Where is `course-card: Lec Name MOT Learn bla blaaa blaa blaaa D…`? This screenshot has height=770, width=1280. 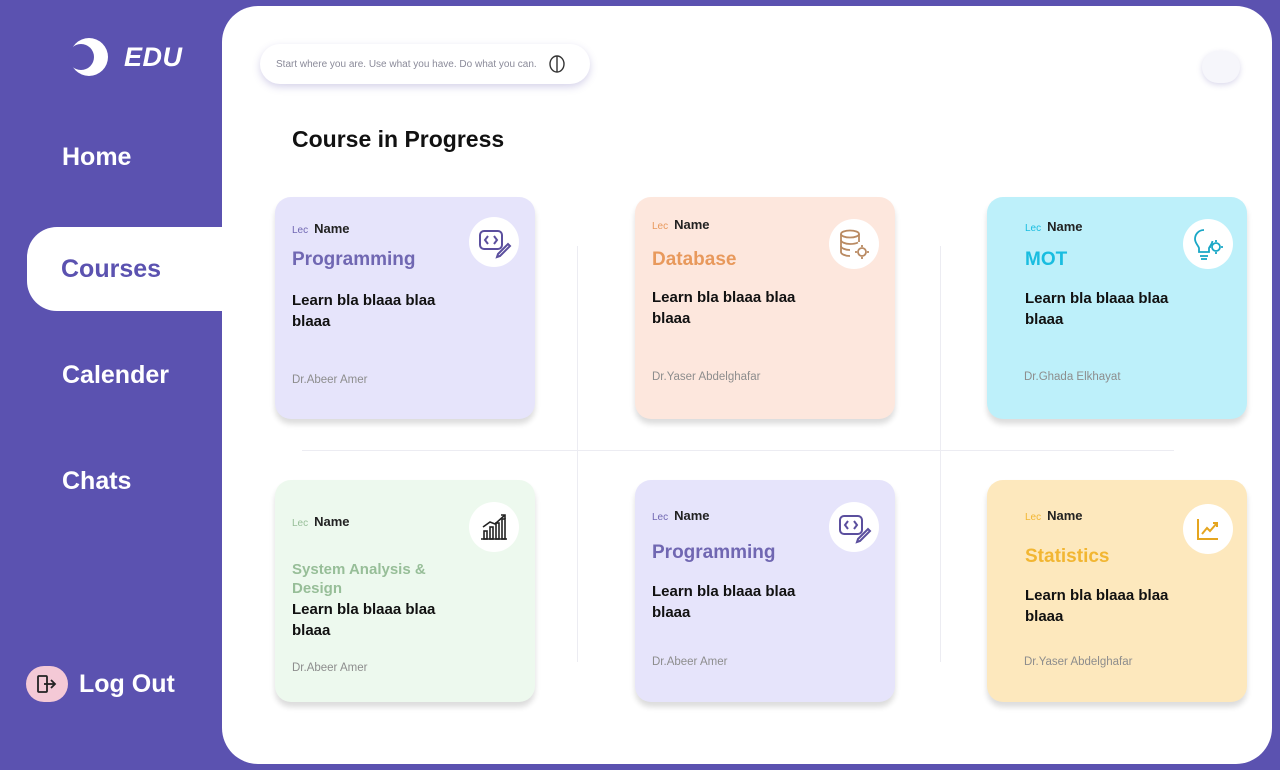
course-card: Lec Name MOT Learn bla blaaa blaa blaaa D… is located at coordinates (1117, 308).